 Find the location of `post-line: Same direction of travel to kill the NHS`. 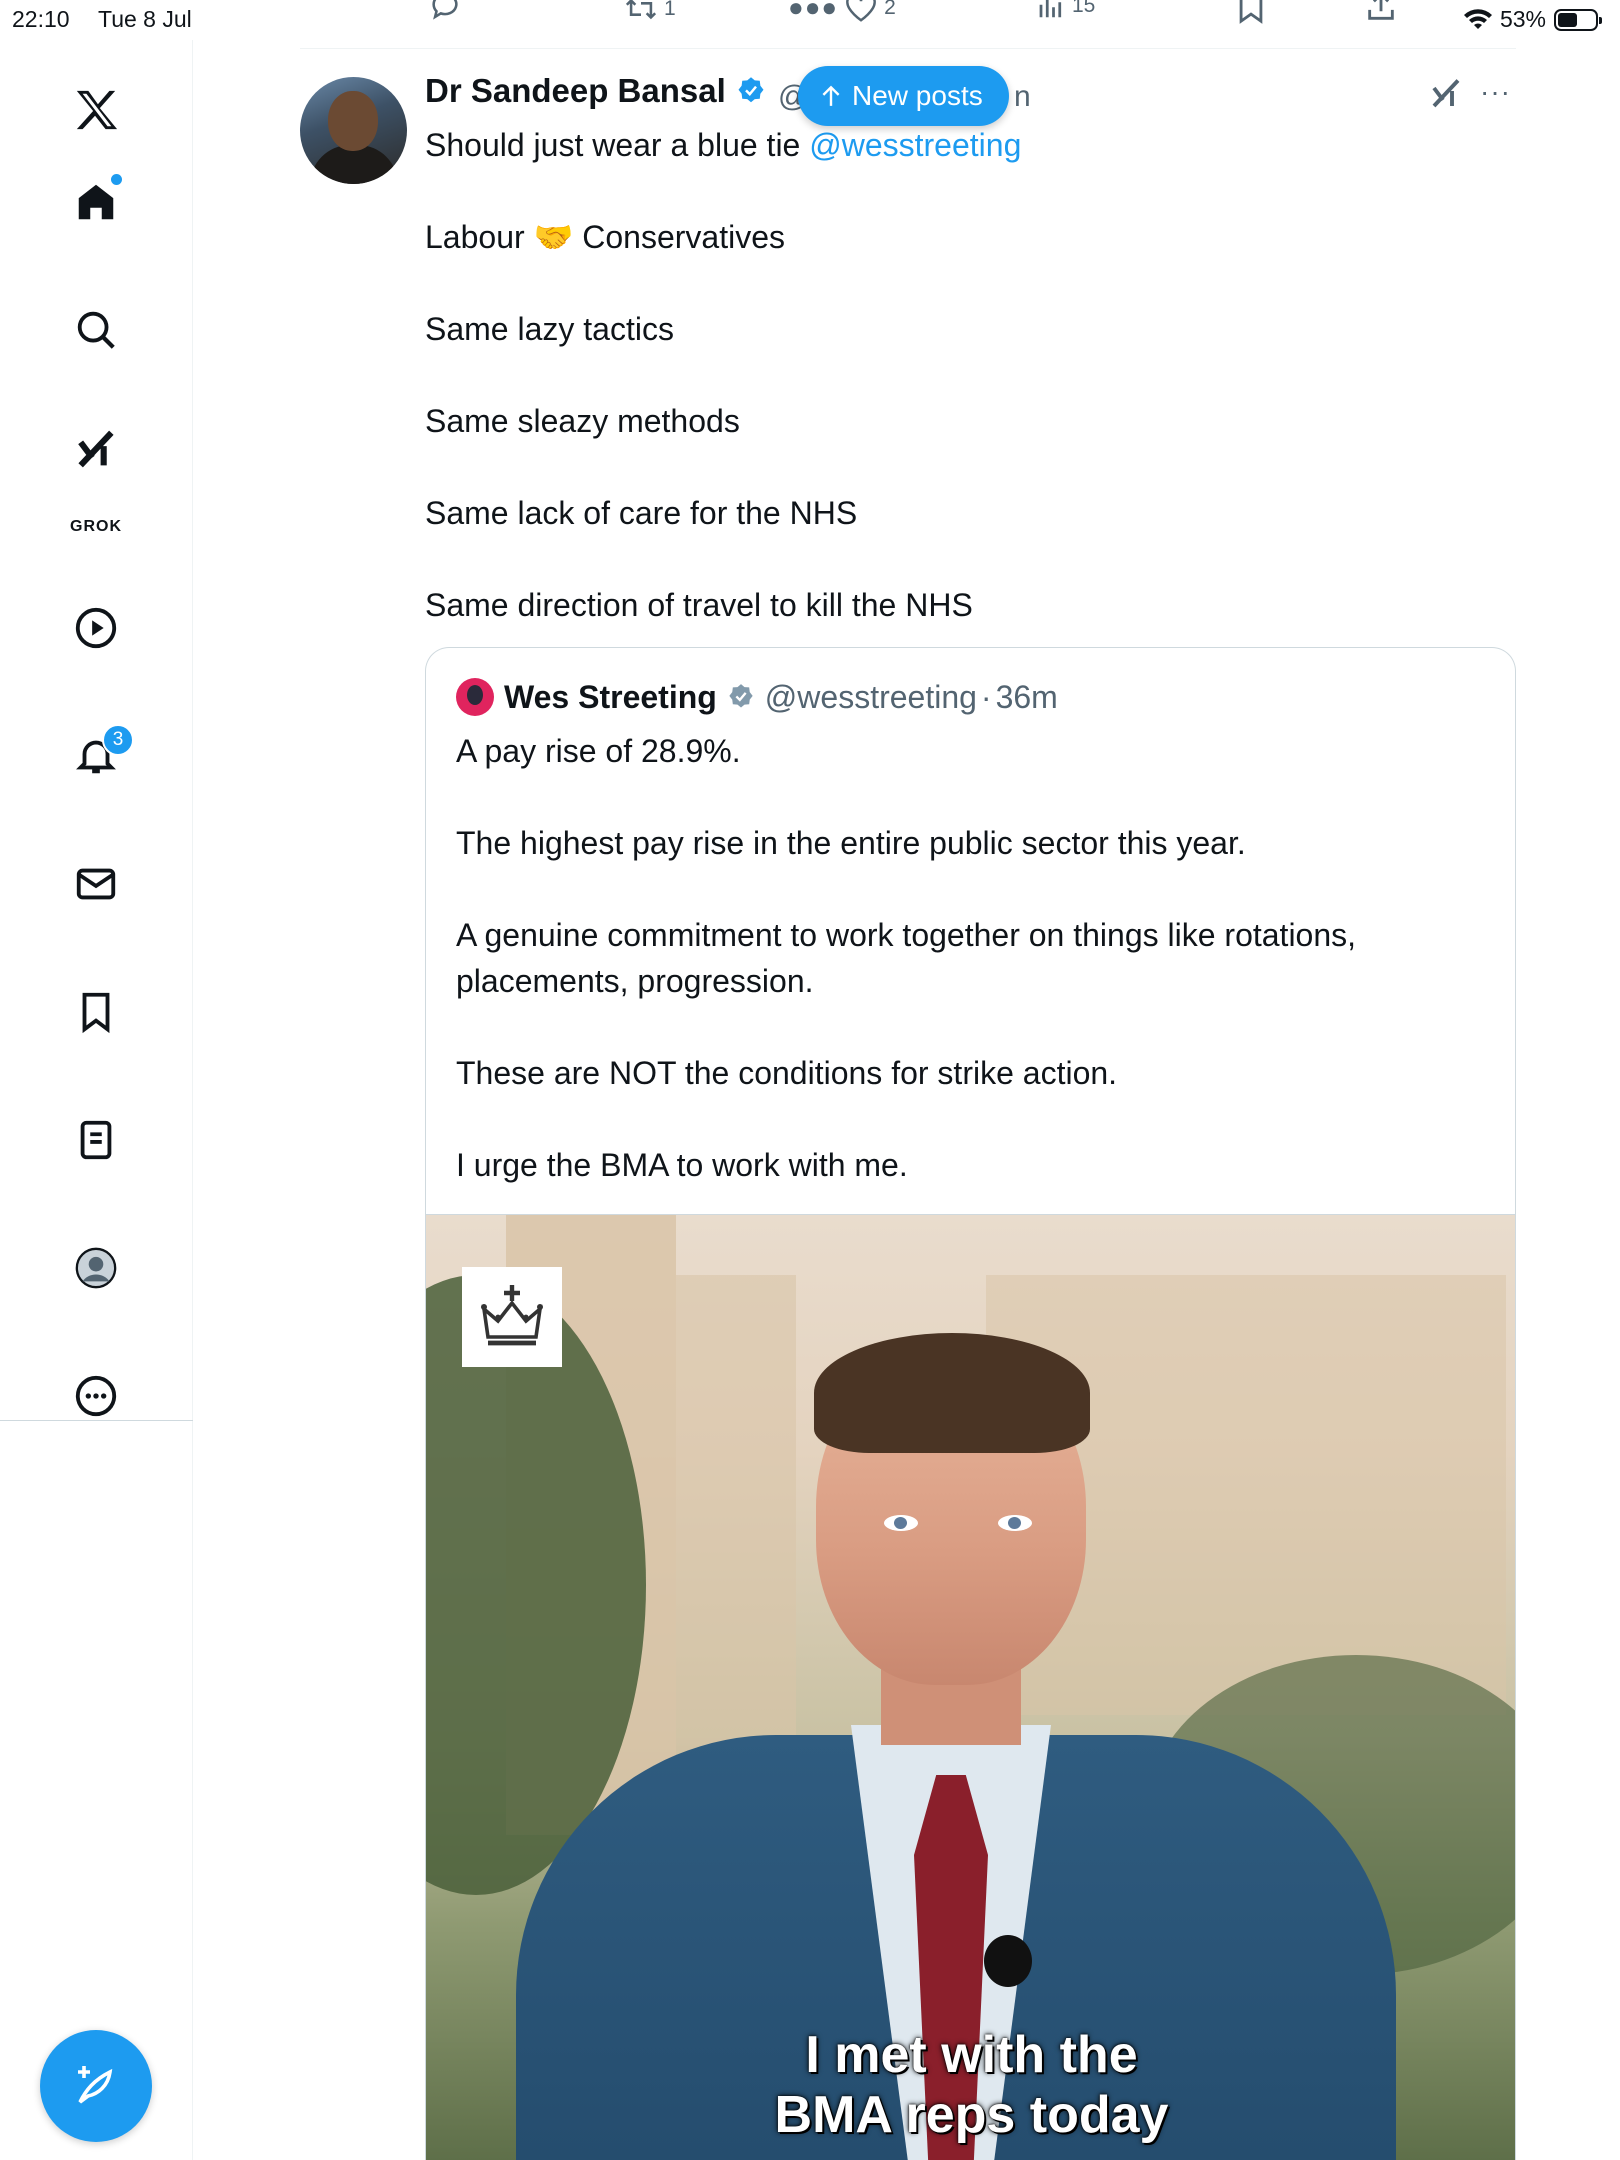

post-line: Same direction of travel to kill the NHS is located at coordinates (699, 605).